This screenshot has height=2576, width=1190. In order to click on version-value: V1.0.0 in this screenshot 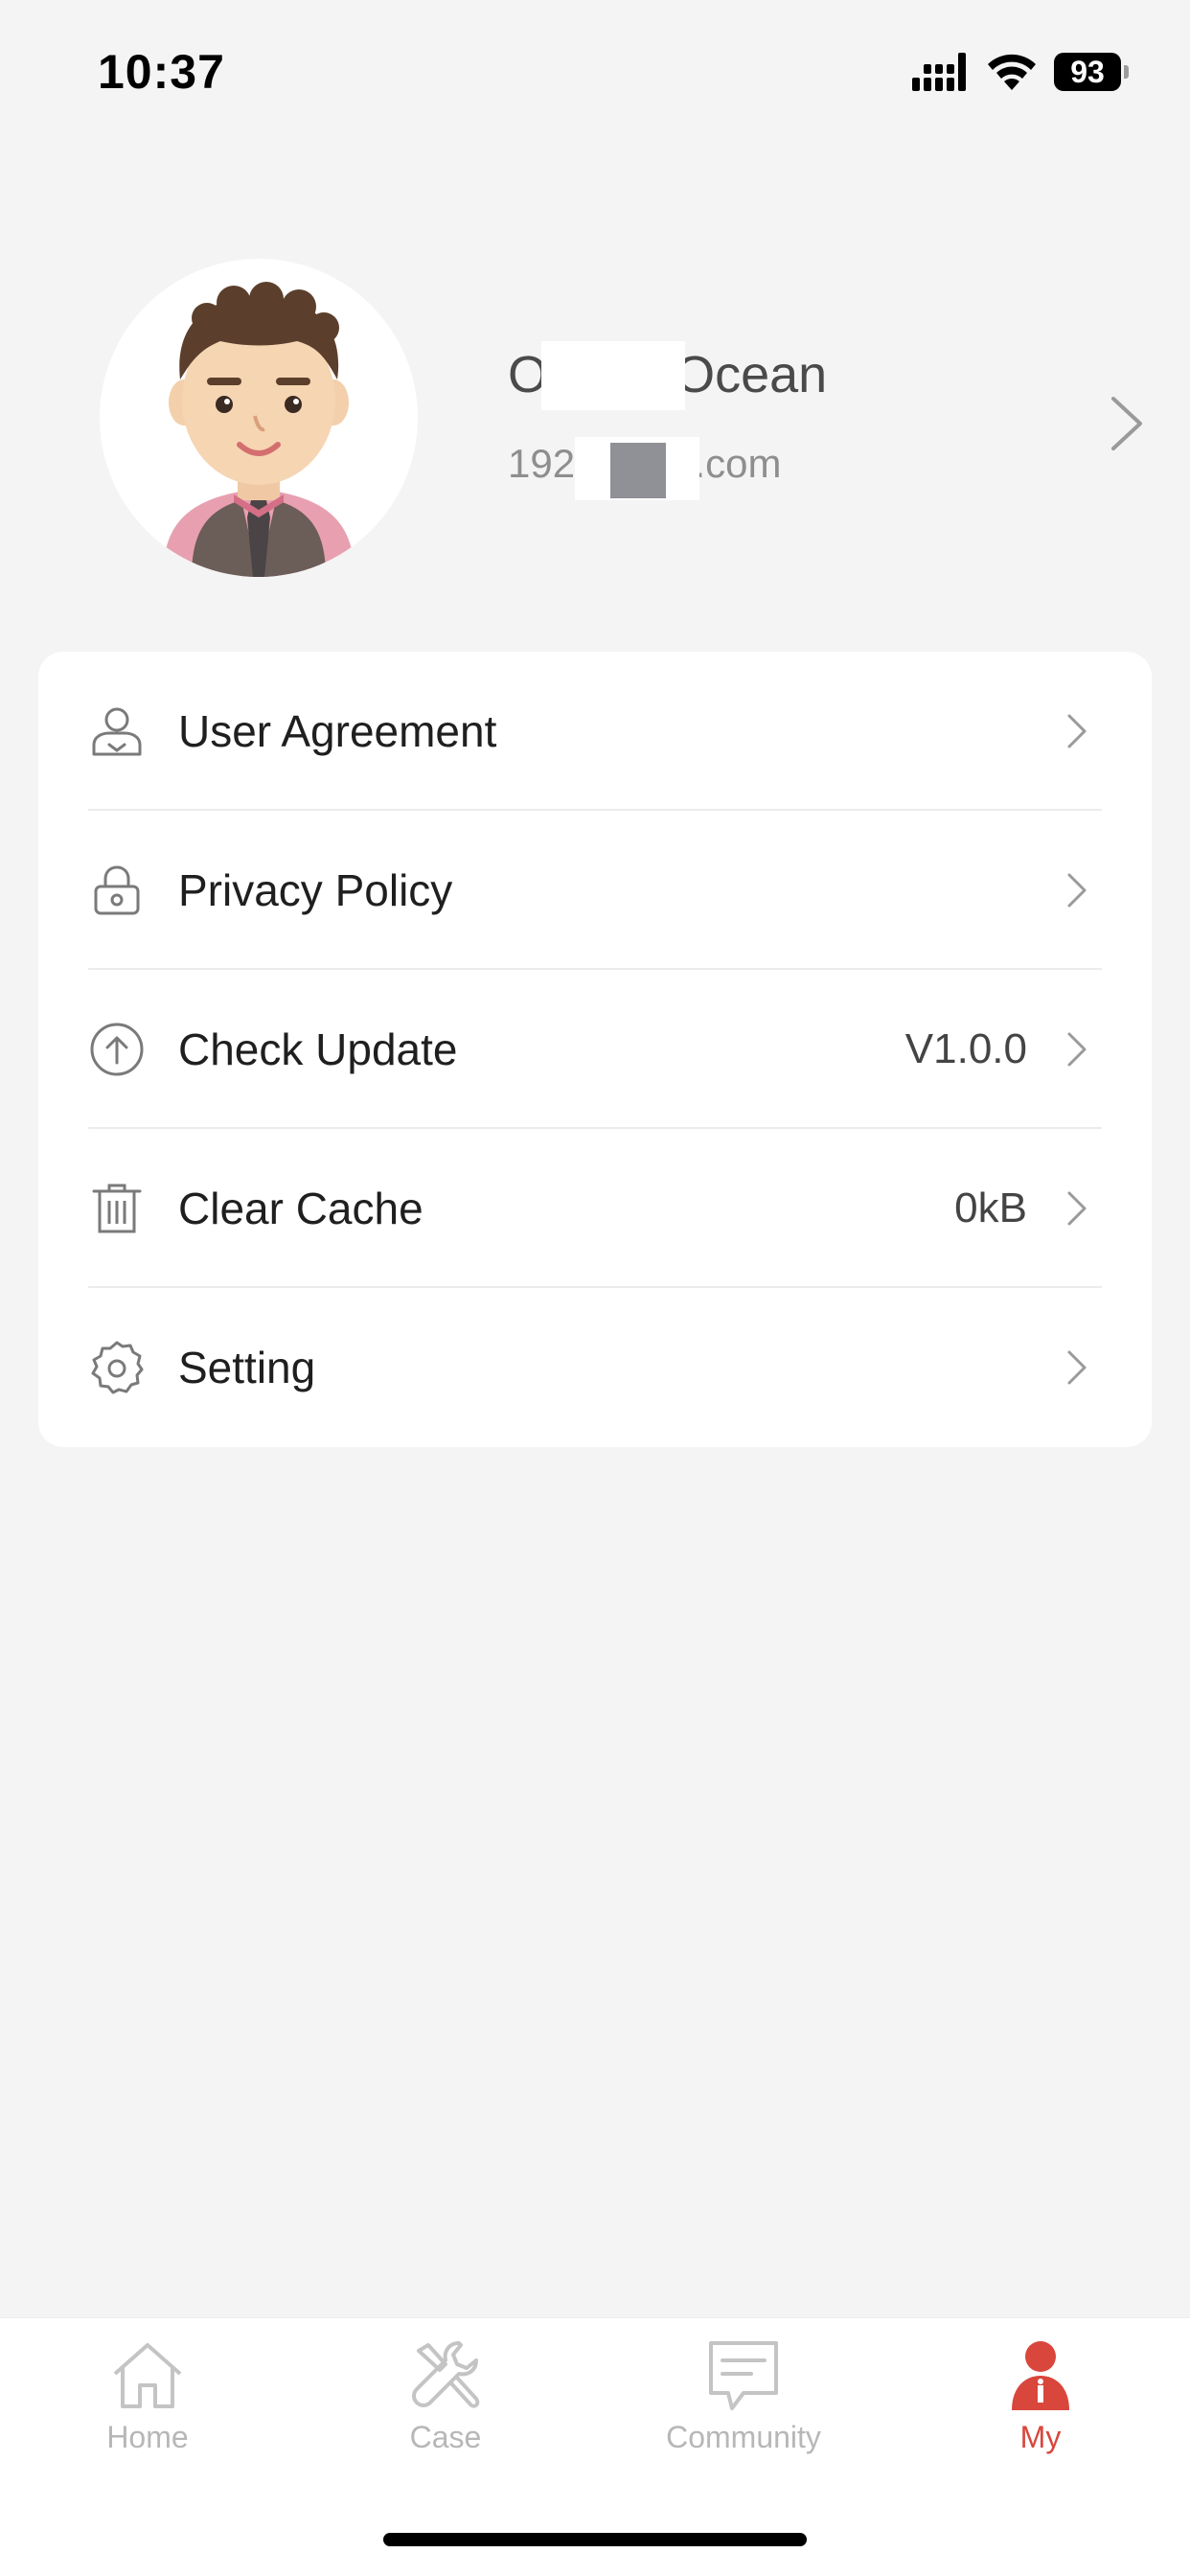, I will do `click(966, 1048)`.